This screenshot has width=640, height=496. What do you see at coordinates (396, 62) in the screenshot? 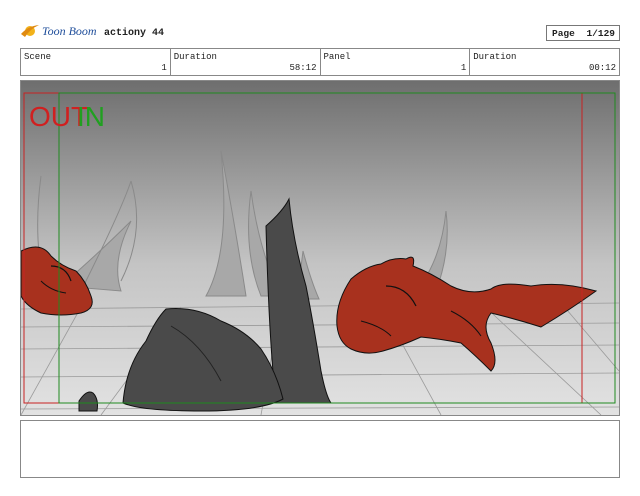
I see `panel-cell: Panel 1` at bounding box center [396, 62].